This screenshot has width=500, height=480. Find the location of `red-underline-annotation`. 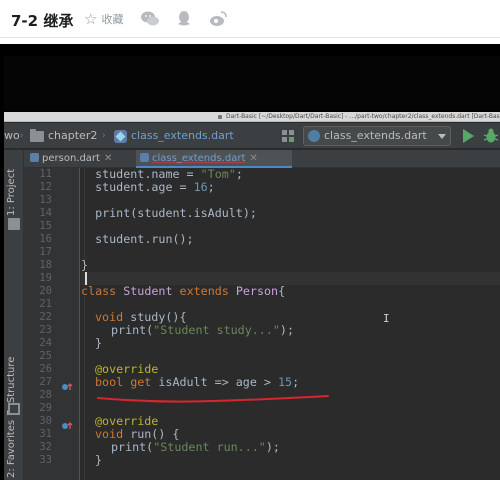

red-underline-annotation is located at coordinates (213, 399).